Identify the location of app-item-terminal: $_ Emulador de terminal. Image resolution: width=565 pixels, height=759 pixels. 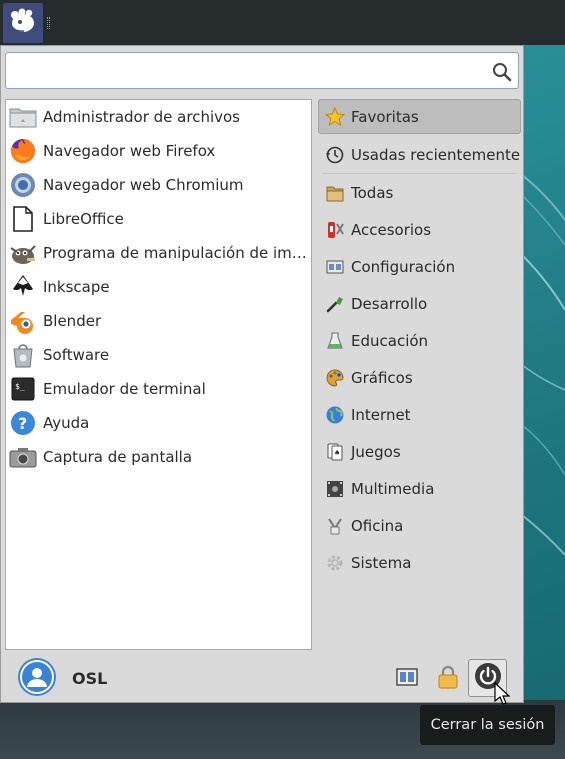
(158, 389).